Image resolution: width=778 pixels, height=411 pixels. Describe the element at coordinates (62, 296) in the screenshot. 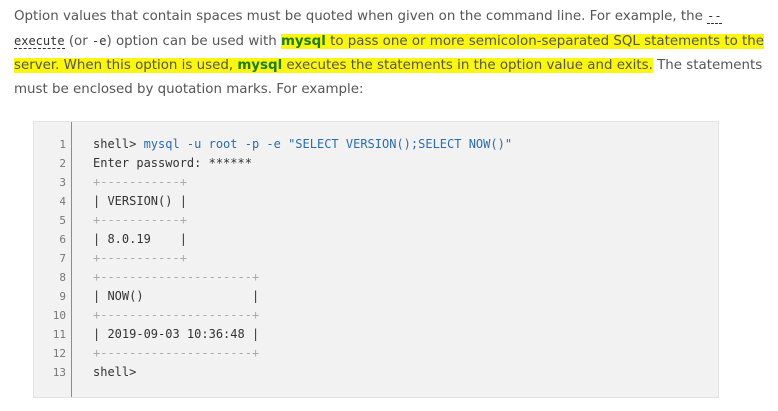

I see `line-number: 9` at that location.